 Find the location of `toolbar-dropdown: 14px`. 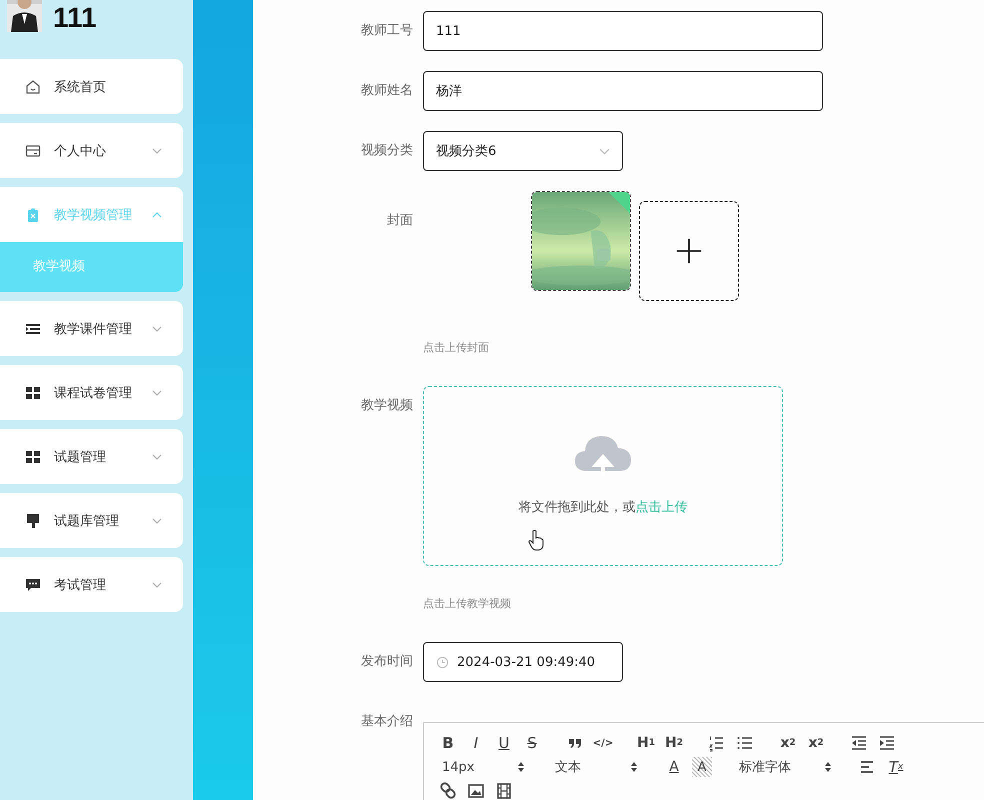

toolbar-dropdown: 14px is located at coordinates (483, 767).